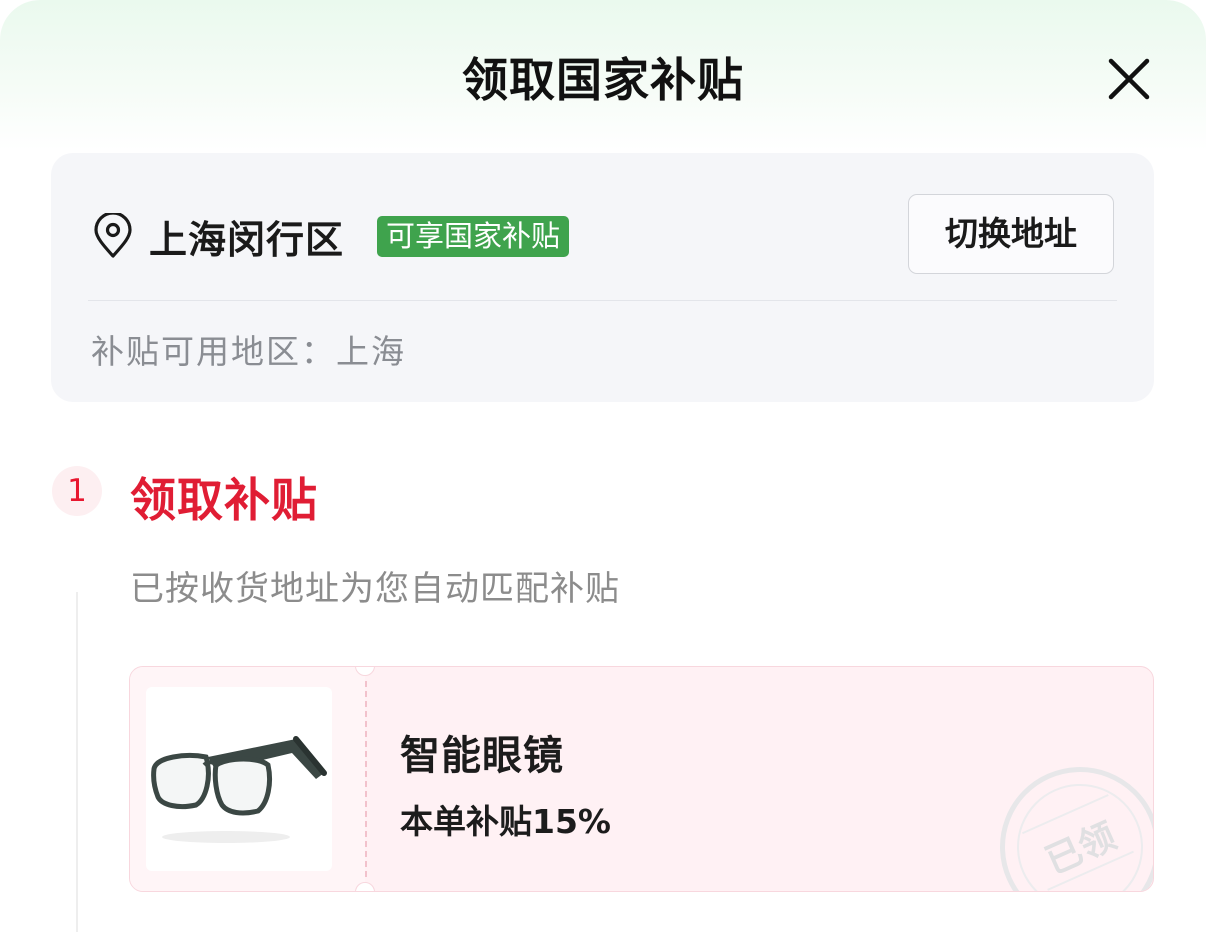  I want to click on smart-glasses-icon, so click(239, 789).